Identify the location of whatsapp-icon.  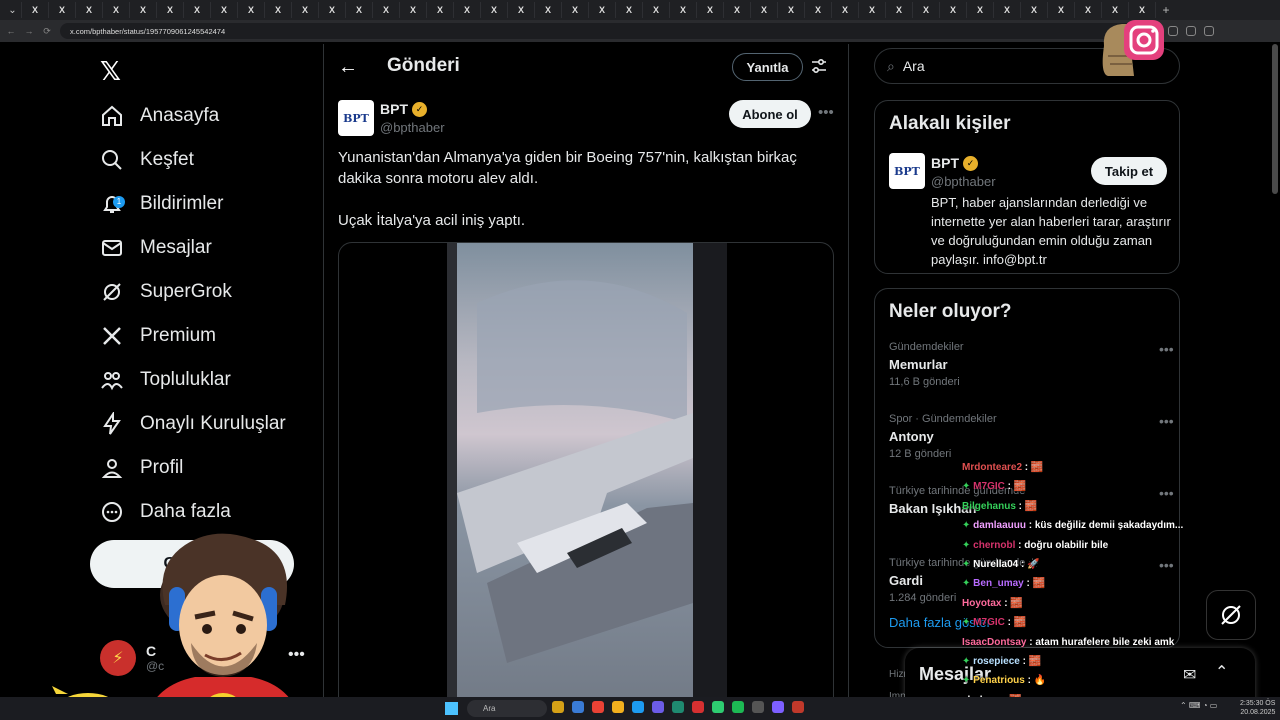
(718, 707).